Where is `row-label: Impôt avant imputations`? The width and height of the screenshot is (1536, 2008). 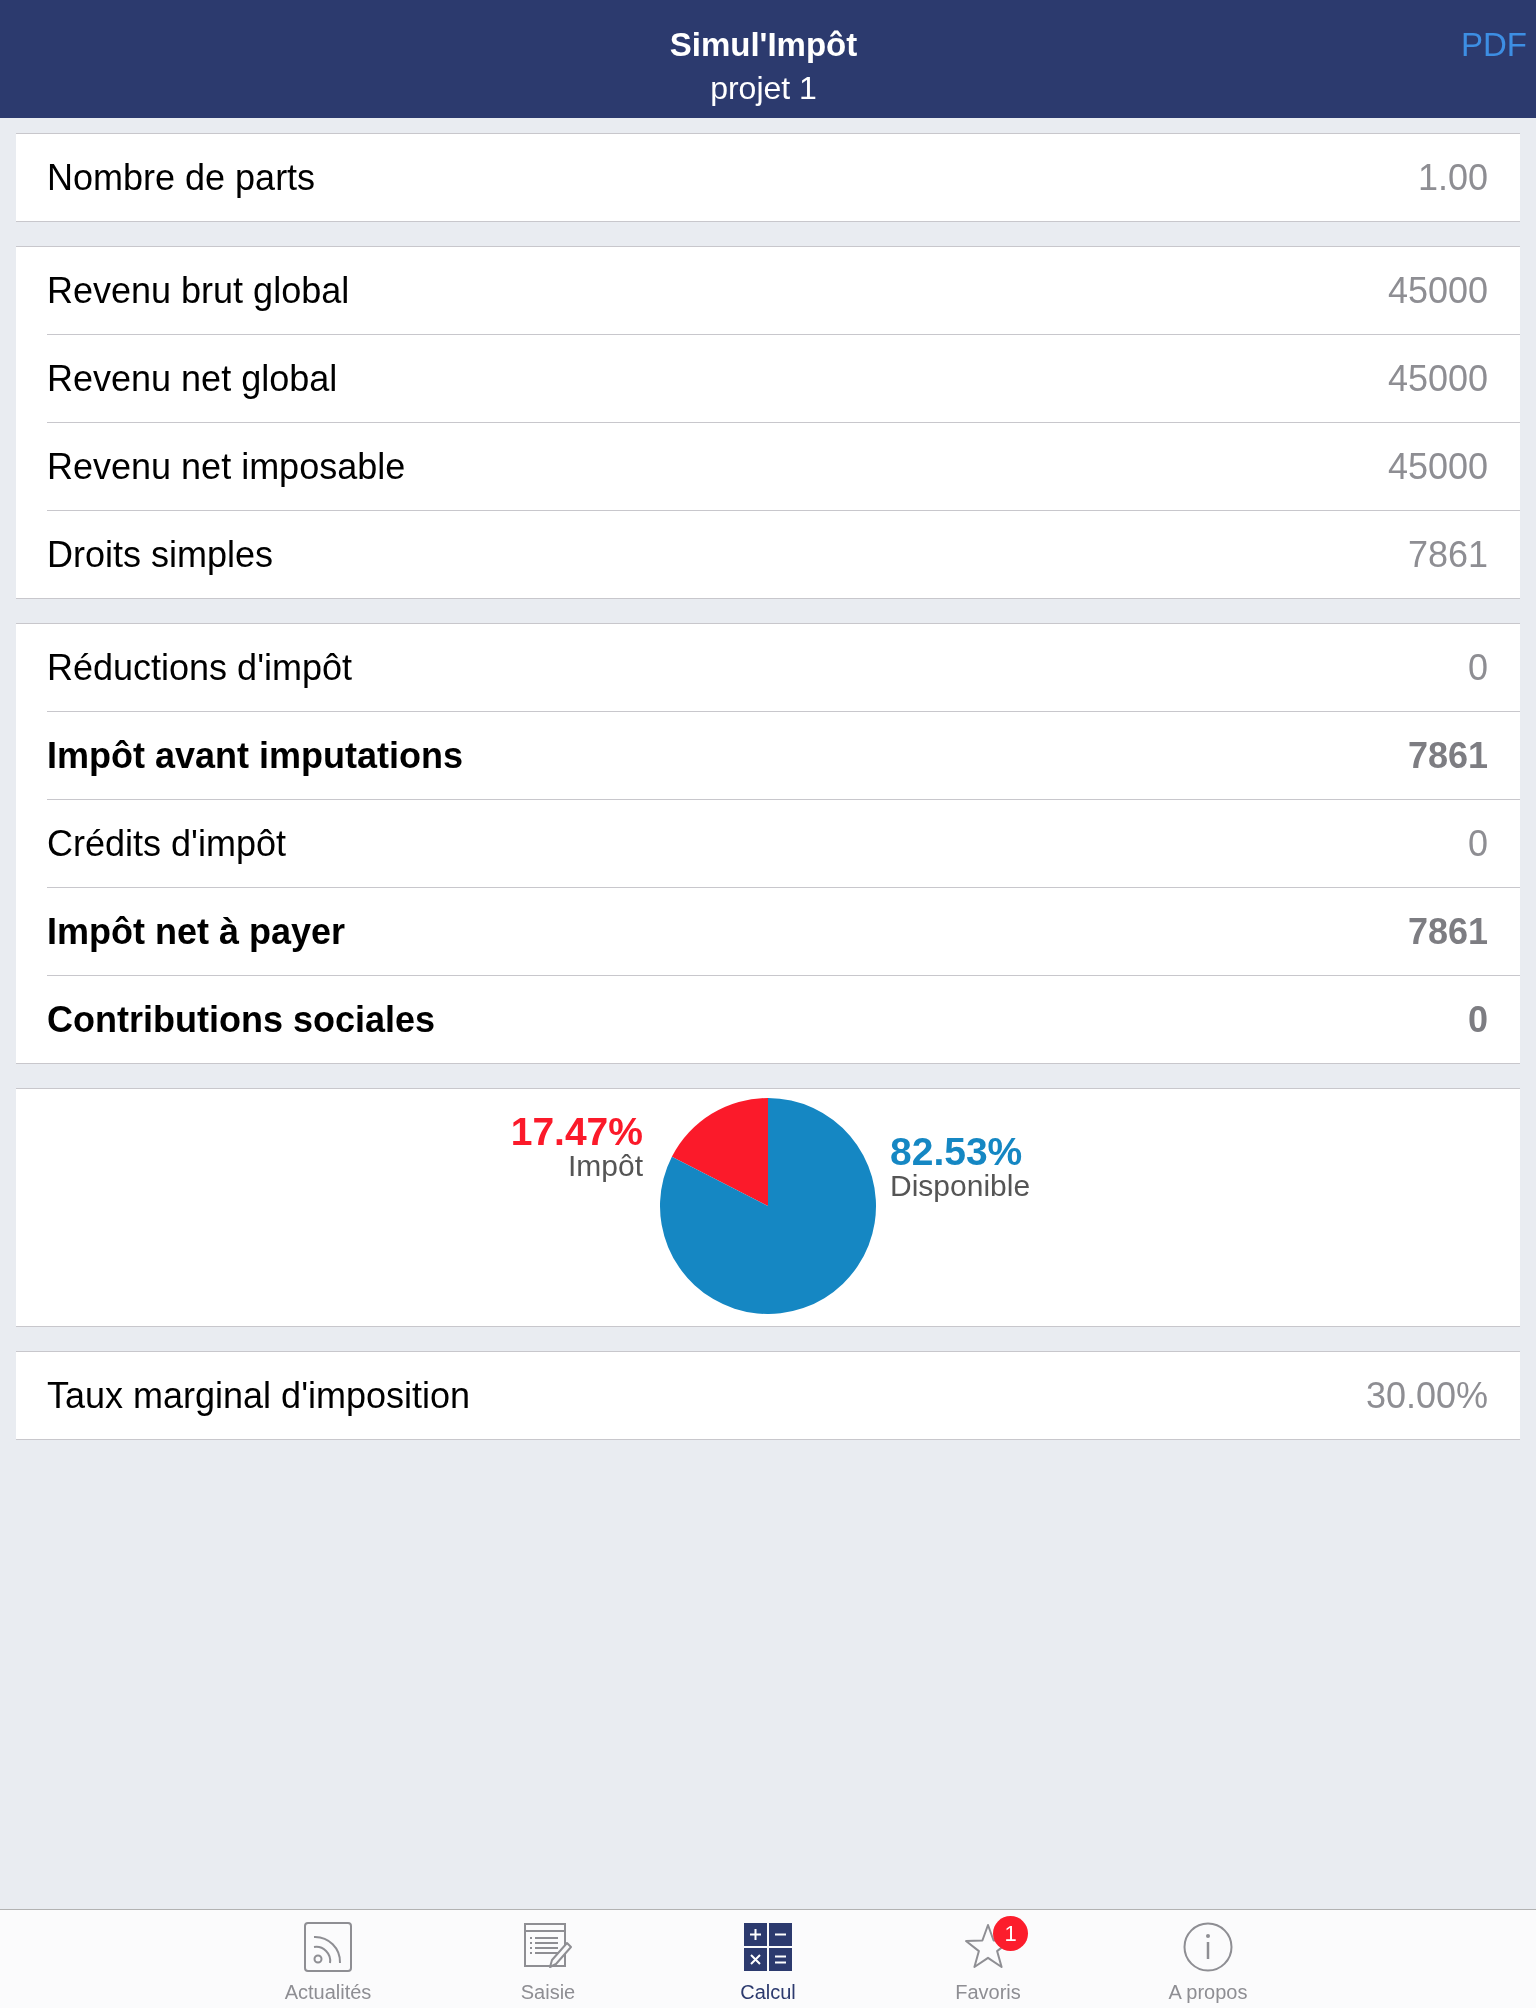
row-label: Impôt avant imputations is located at coordinates (255, 755).